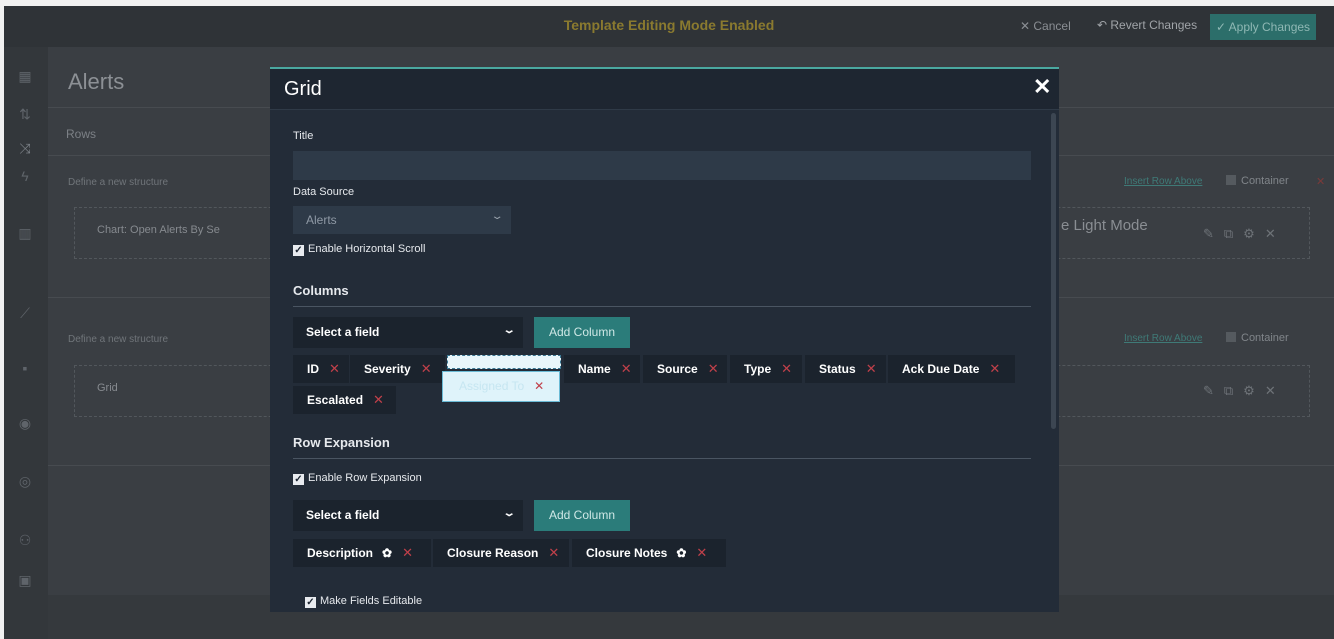 The height and width of the screenshot is (639, 1334). What do you see at coordinates (371, 601) in the screenshot?
I see `make-fields-editable-label: Make Fields Editable` at bounding box center [371, 601].